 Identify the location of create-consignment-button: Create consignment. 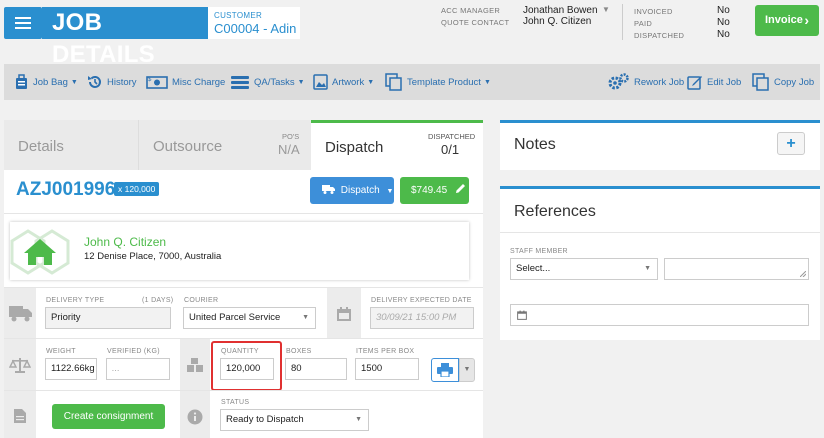
(108, 416).